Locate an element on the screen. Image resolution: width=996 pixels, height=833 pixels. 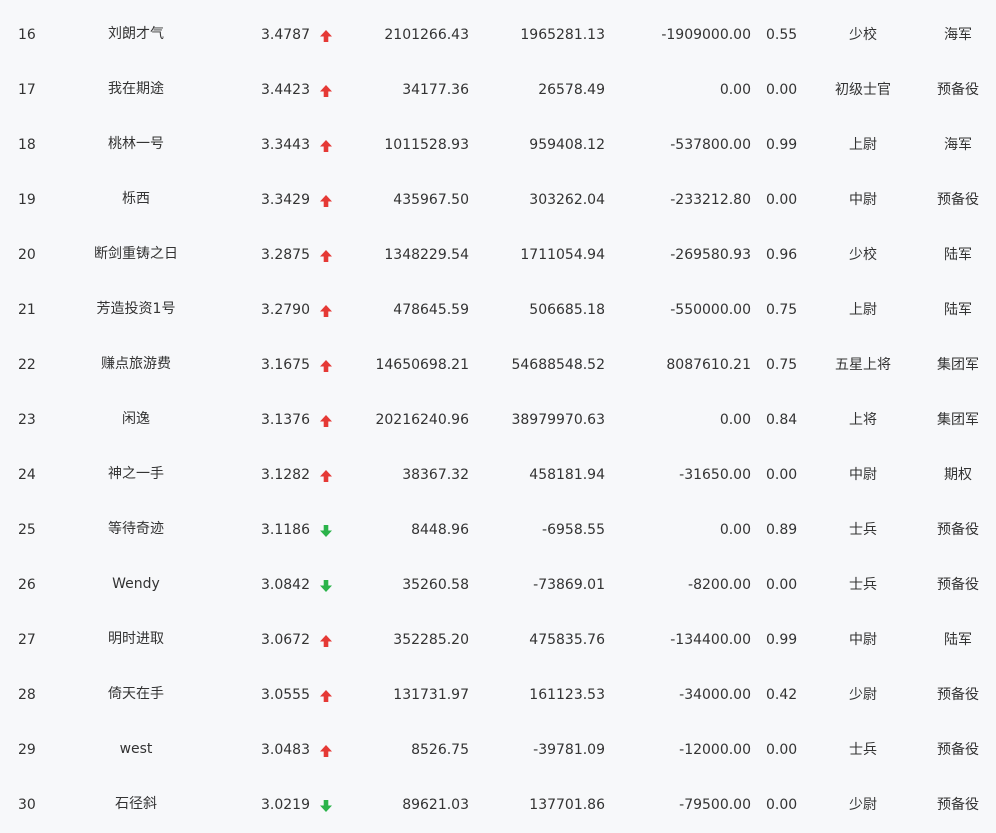
branch-label: 期权 is located at coordinates (958, 475).